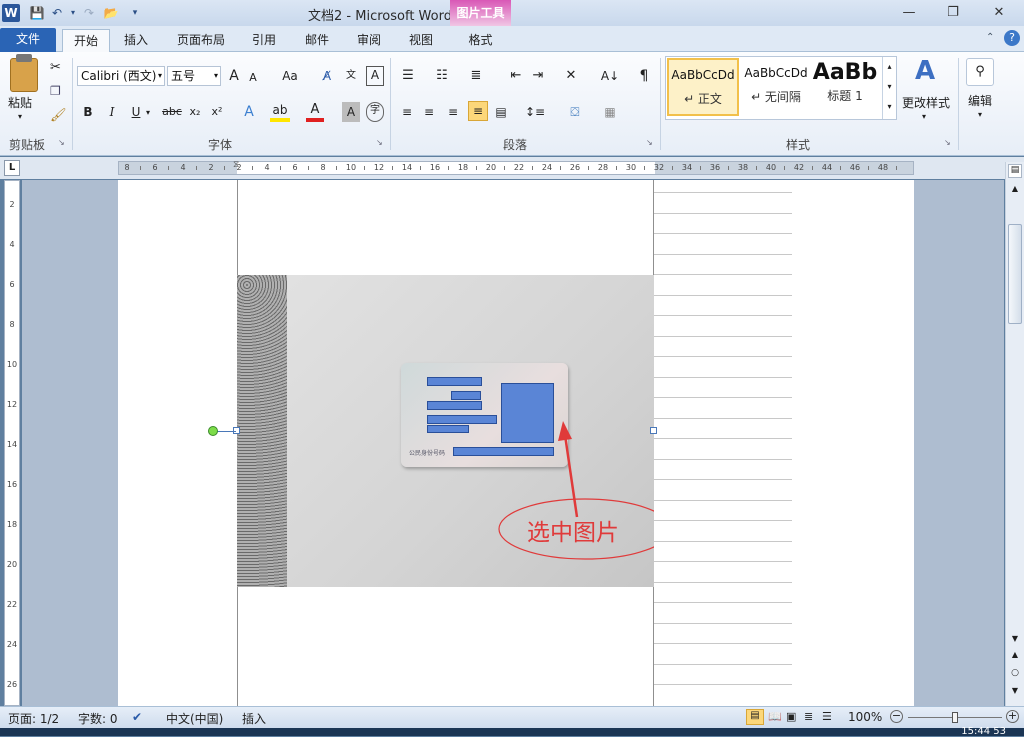 The width and height of the screenshot is (1024, 737). I want to click on find-binoculars-icon: ⚲, so click(980, 72).